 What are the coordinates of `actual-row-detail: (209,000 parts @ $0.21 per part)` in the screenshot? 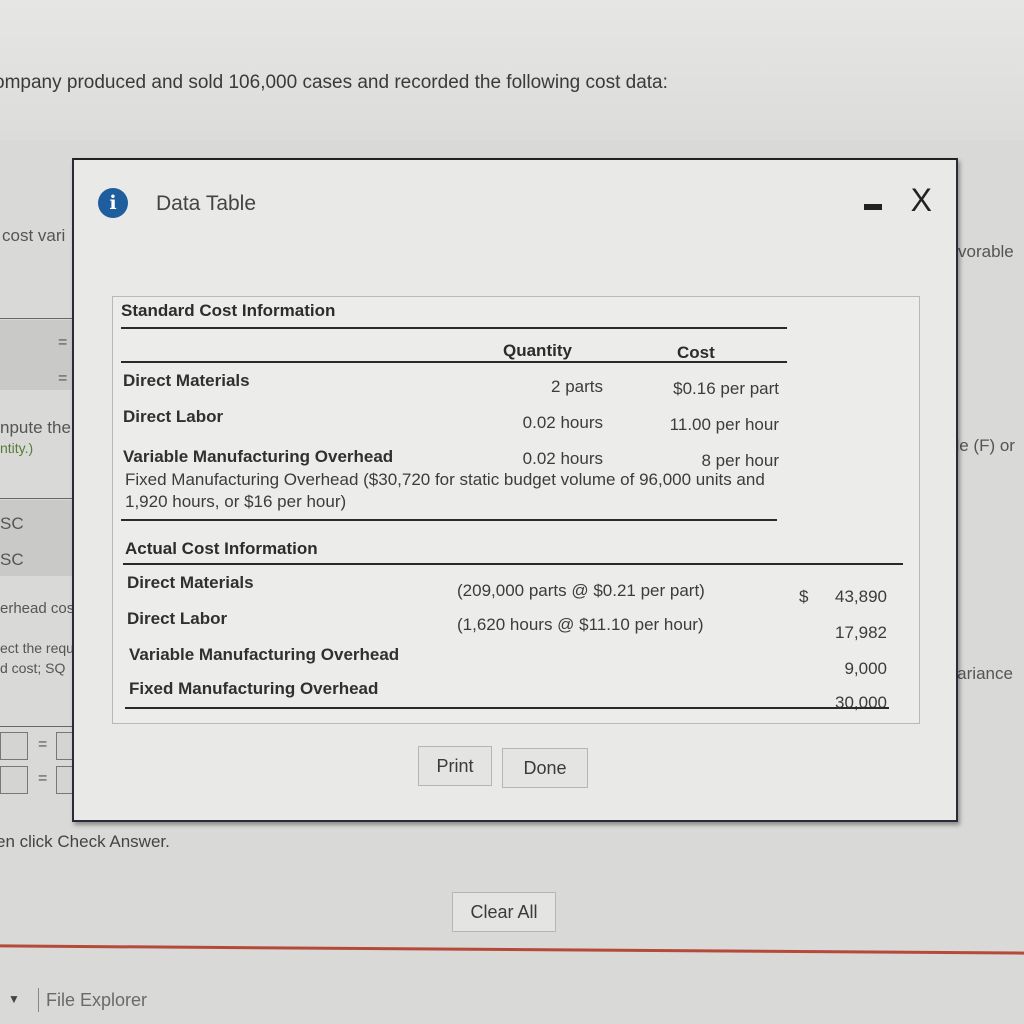 It's located at (581, 590).